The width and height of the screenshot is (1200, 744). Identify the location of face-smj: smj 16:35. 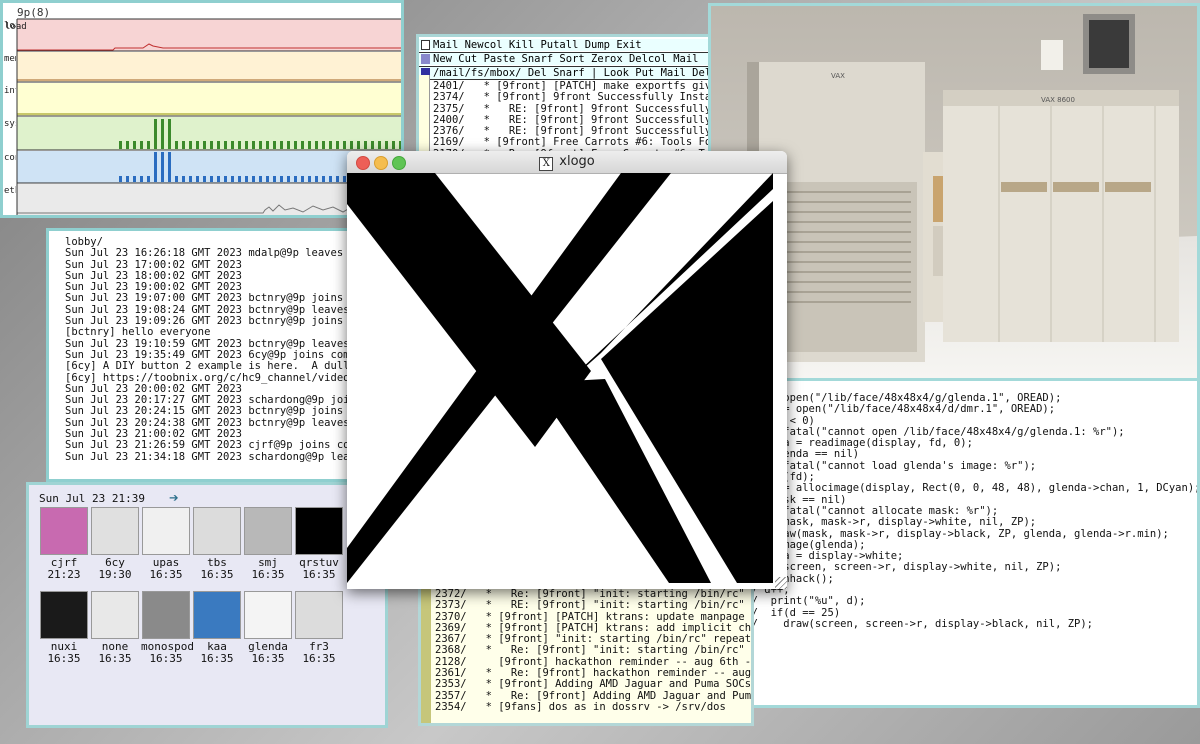
(268, 544).